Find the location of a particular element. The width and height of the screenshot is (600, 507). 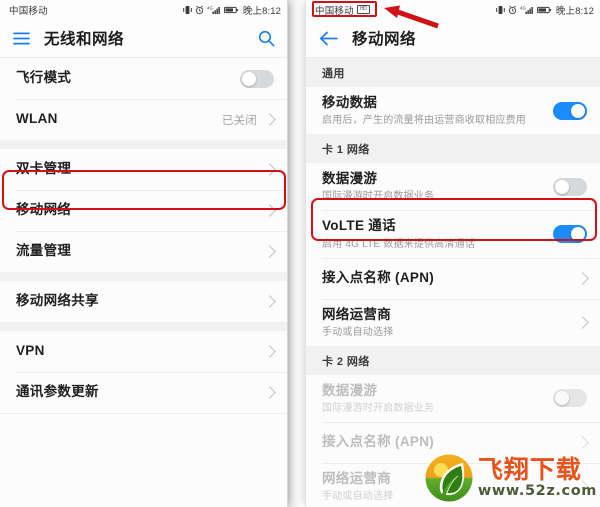

list-item-data-roaming-sim2: 数据漫游 国际漫游时开启数据业务 is located at coordinates (453, 398).